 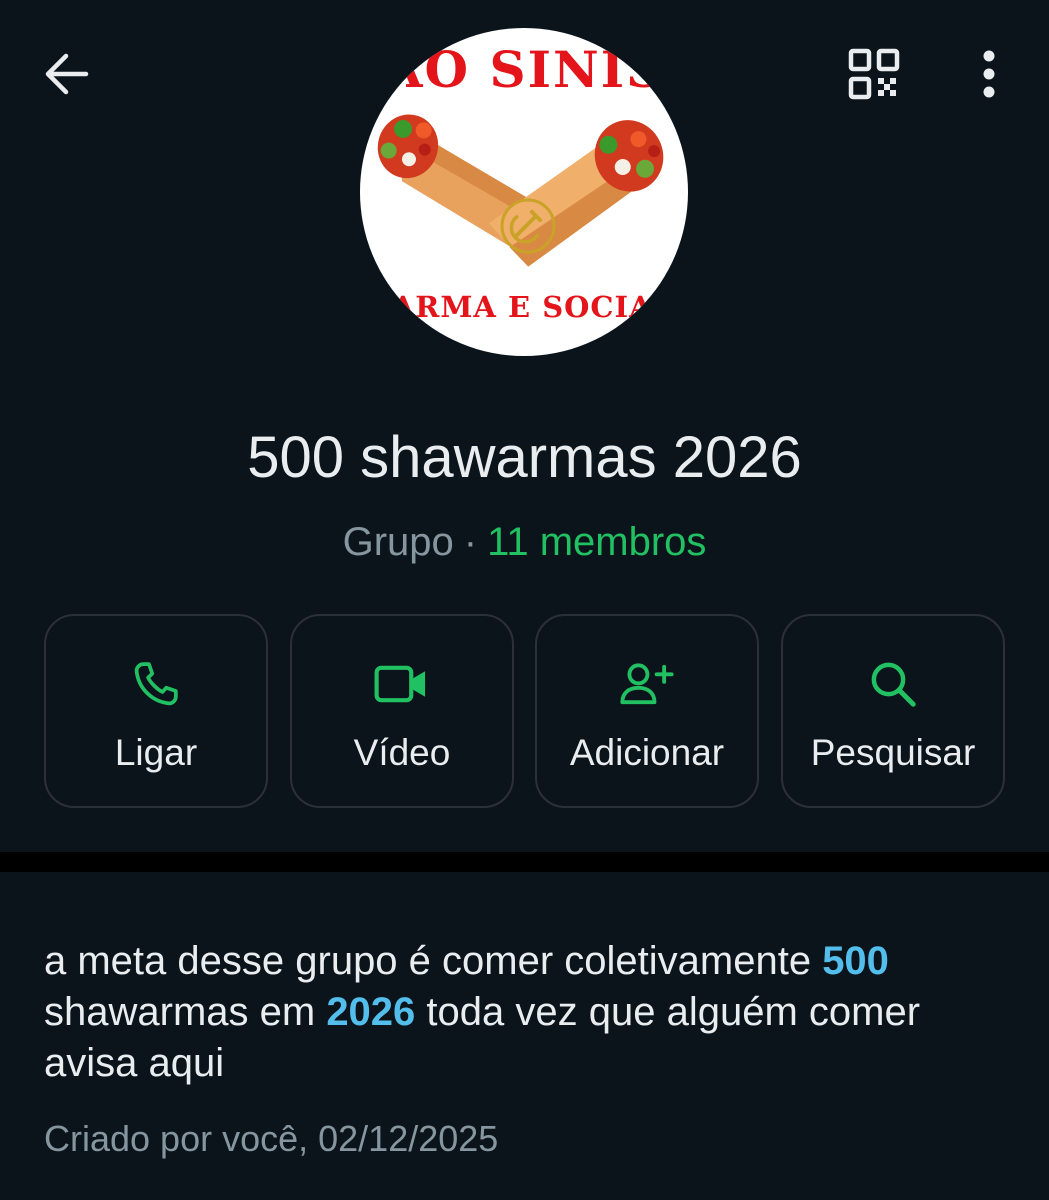 What do you see at coordinates (596, 542) in the screenshot?
I see `members-count-link: 11 membros` at bounding box center [596, 542].